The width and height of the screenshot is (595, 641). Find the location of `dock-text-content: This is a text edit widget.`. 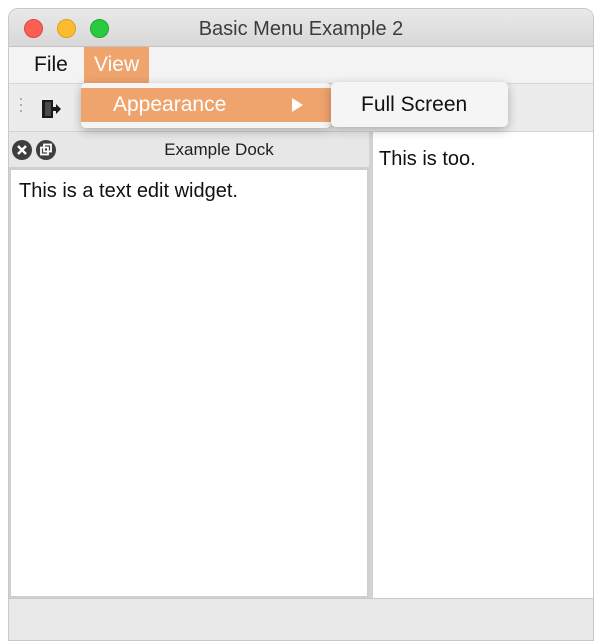

dock-text-content: This is a text edit widget. is located at coordinates (128, 191).